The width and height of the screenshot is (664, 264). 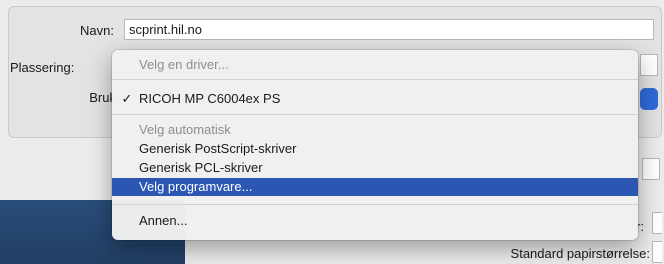 What do you see at coordinates (375, 149) in the screenshot?
I see `menu-item-postscript: Generisk PostScript-skriver` at bounding box center [375, 149].